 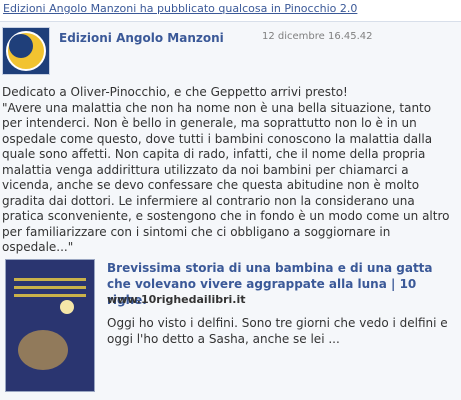 I want to click on author-name-link: Edizioni Angolo Manzoni, so click(x=141, y=38).